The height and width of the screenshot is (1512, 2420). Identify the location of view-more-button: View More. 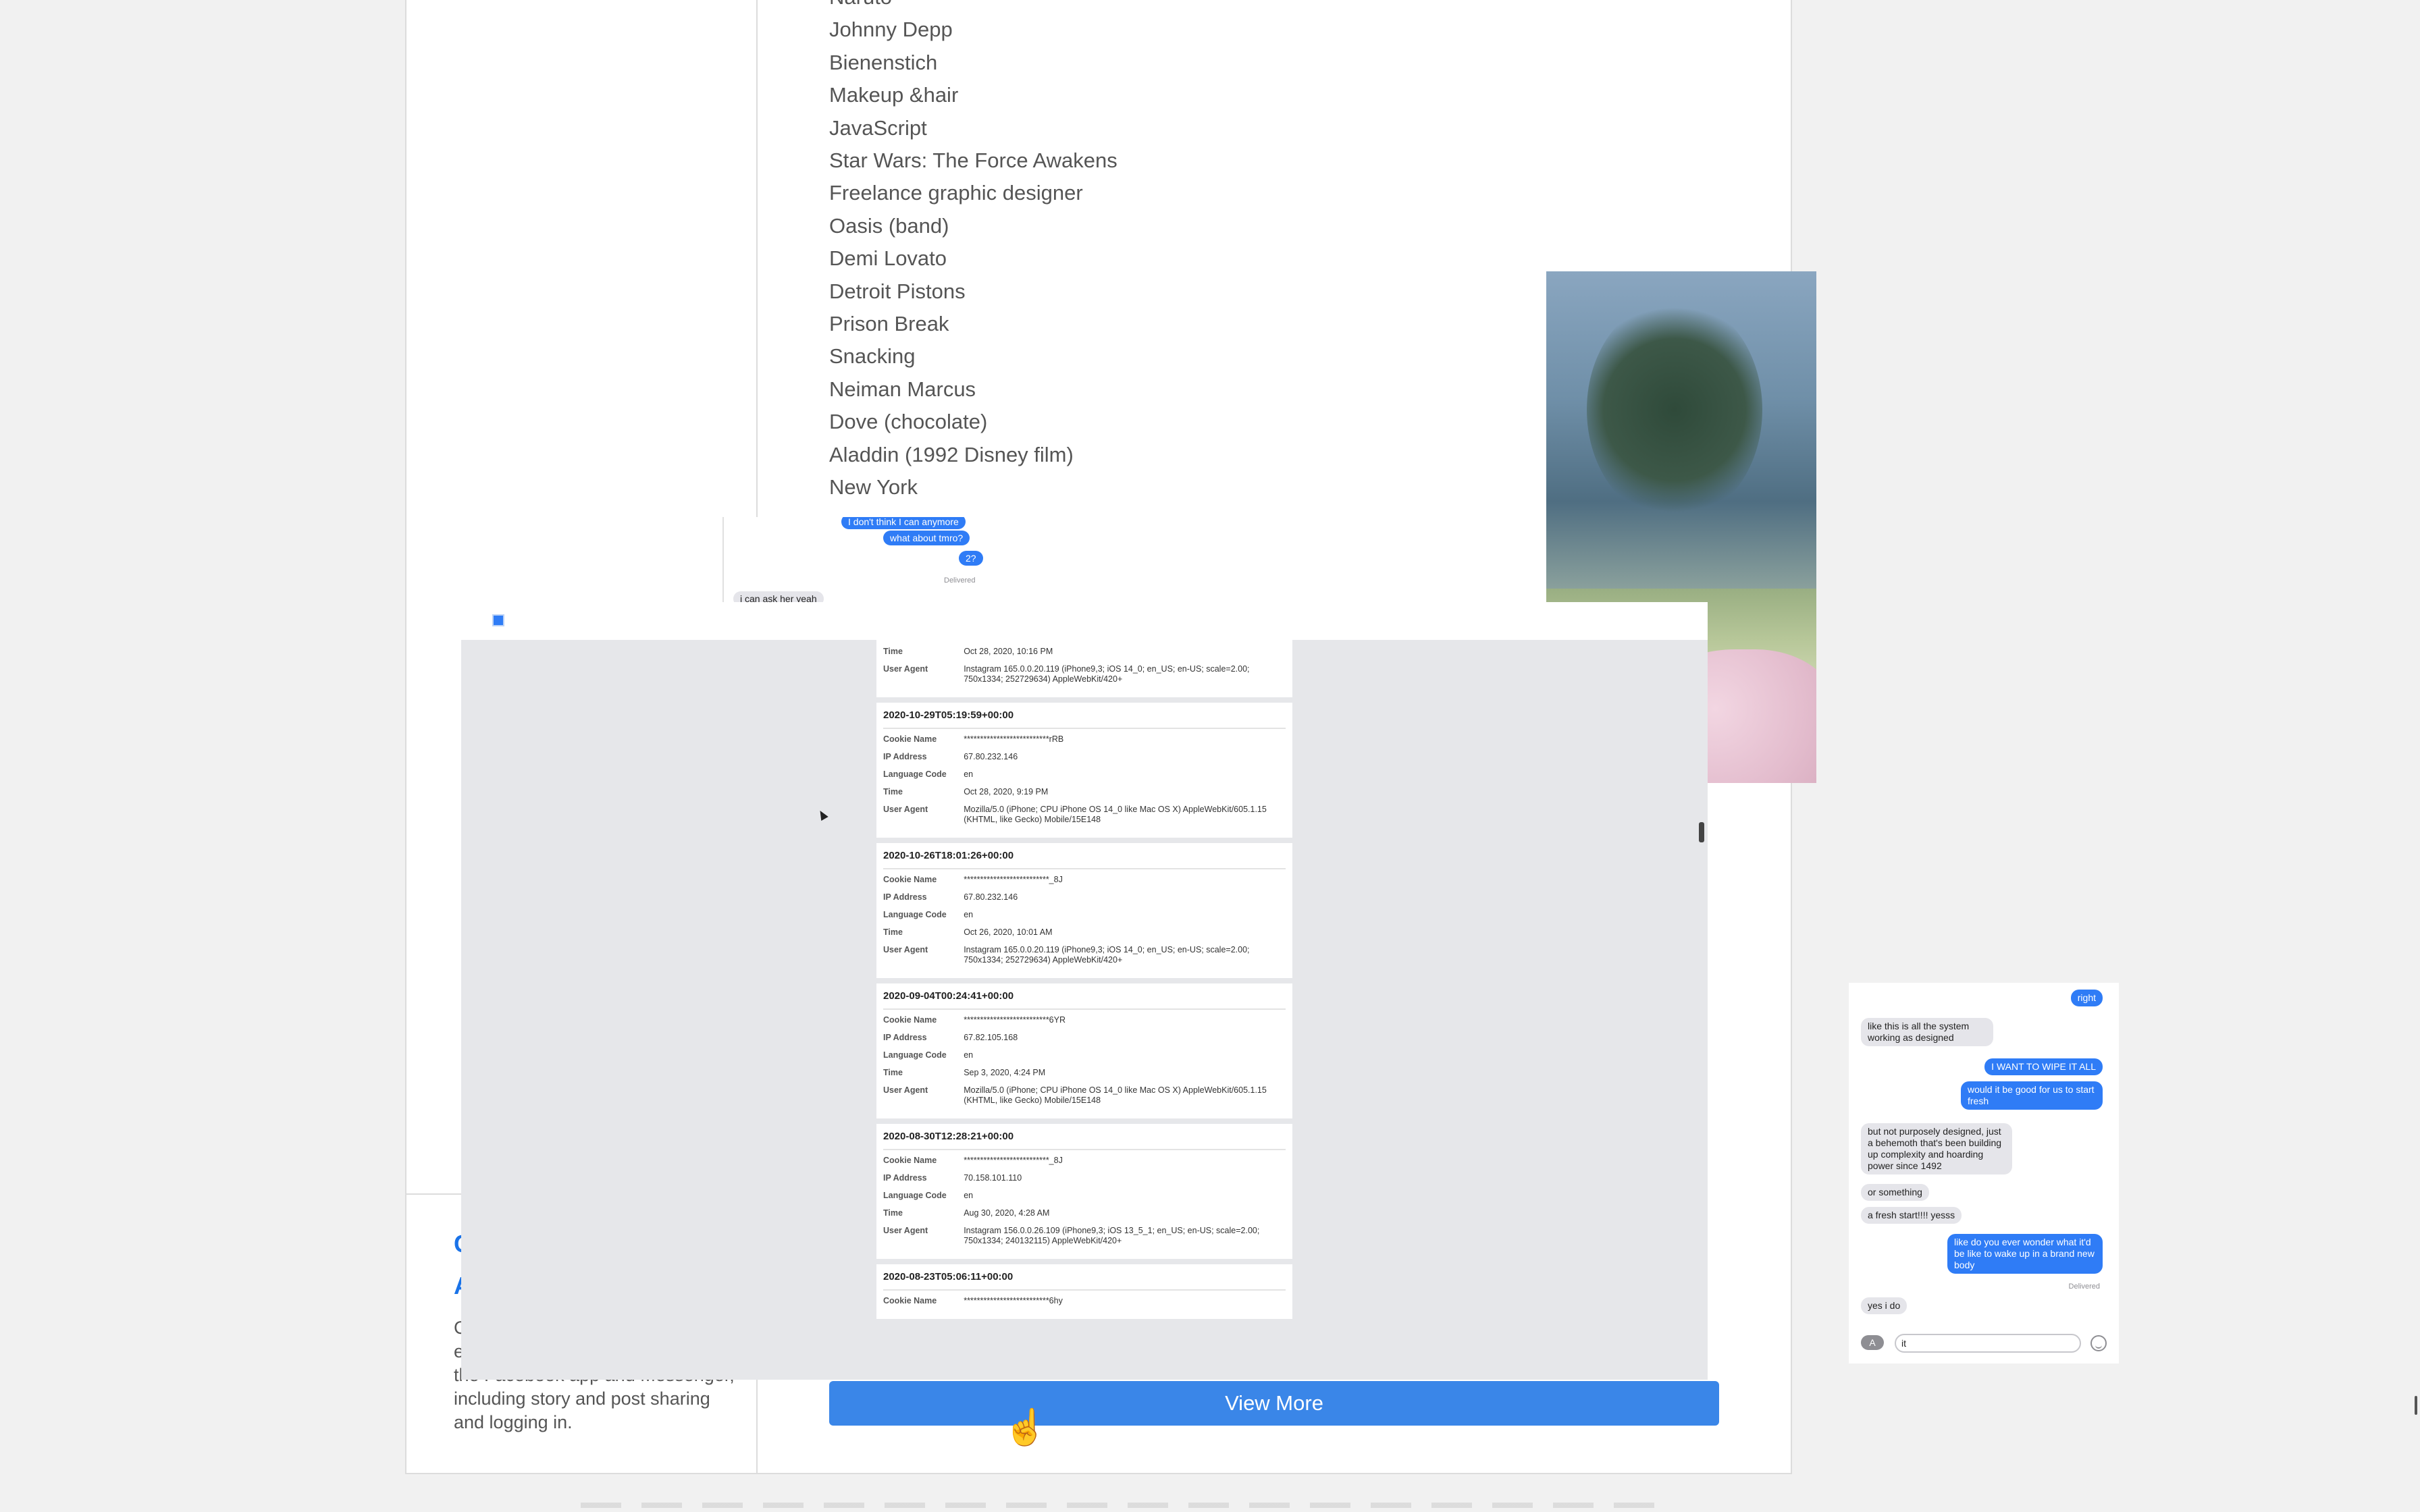
(1274, 1403).